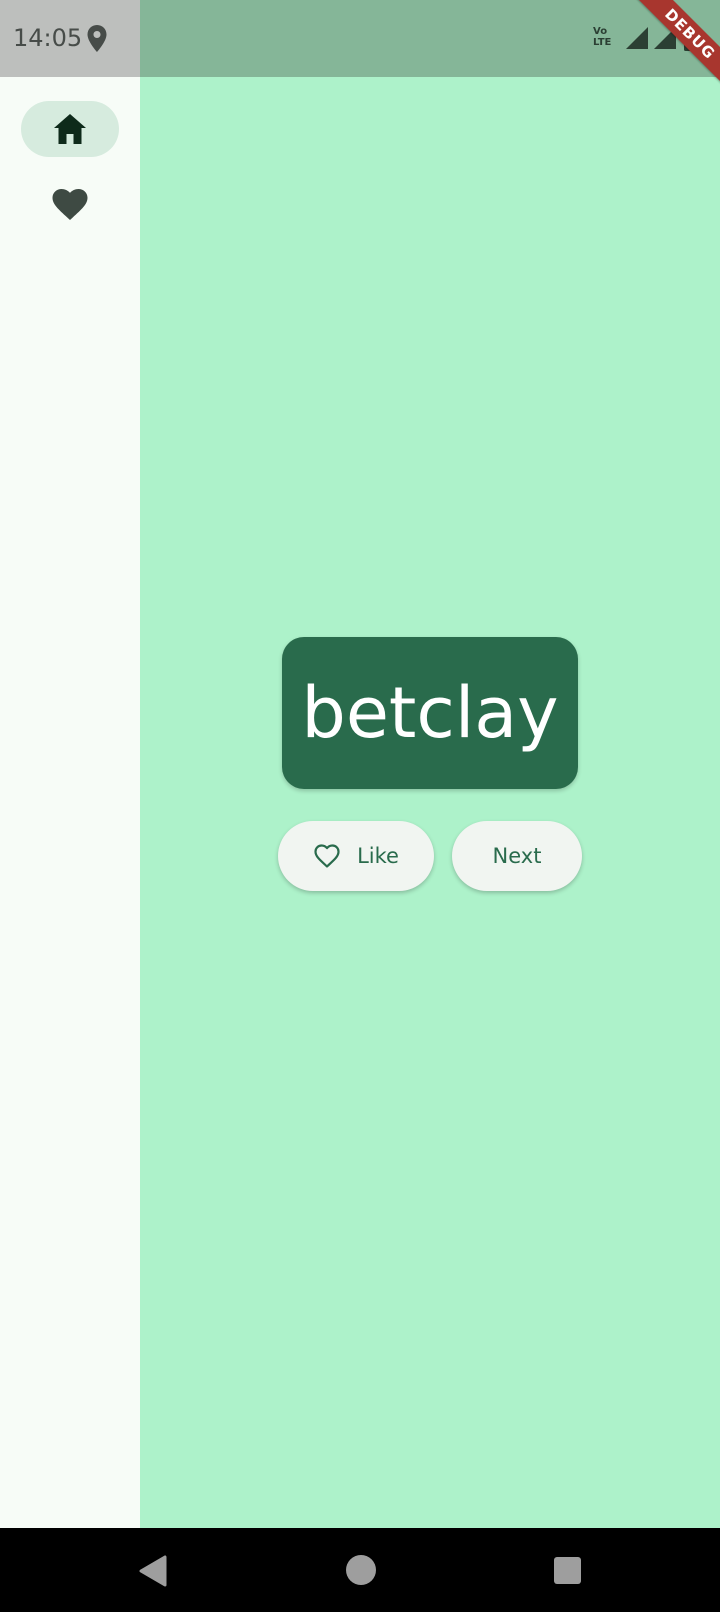 This screenshot has width=720, height=1612. I want to click on volte-icon: Vo LTE, so click(606, 39).